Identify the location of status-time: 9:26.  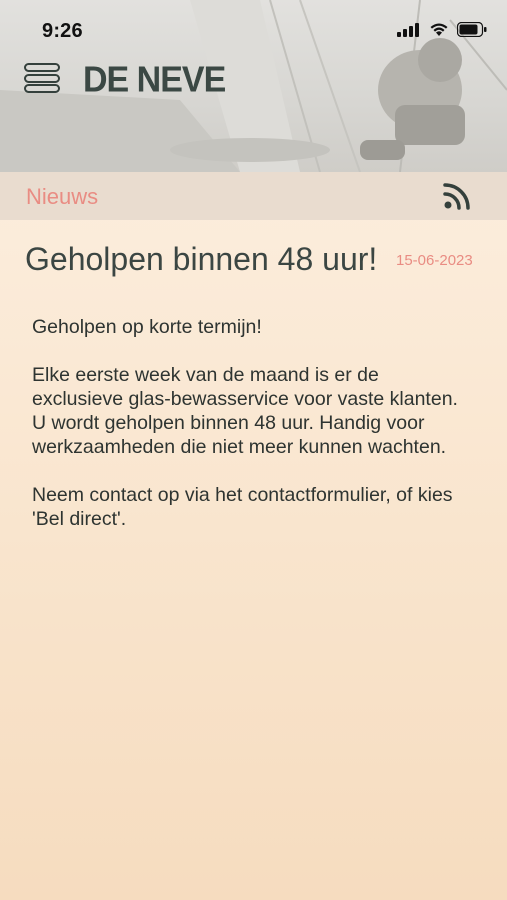
(62, 31).